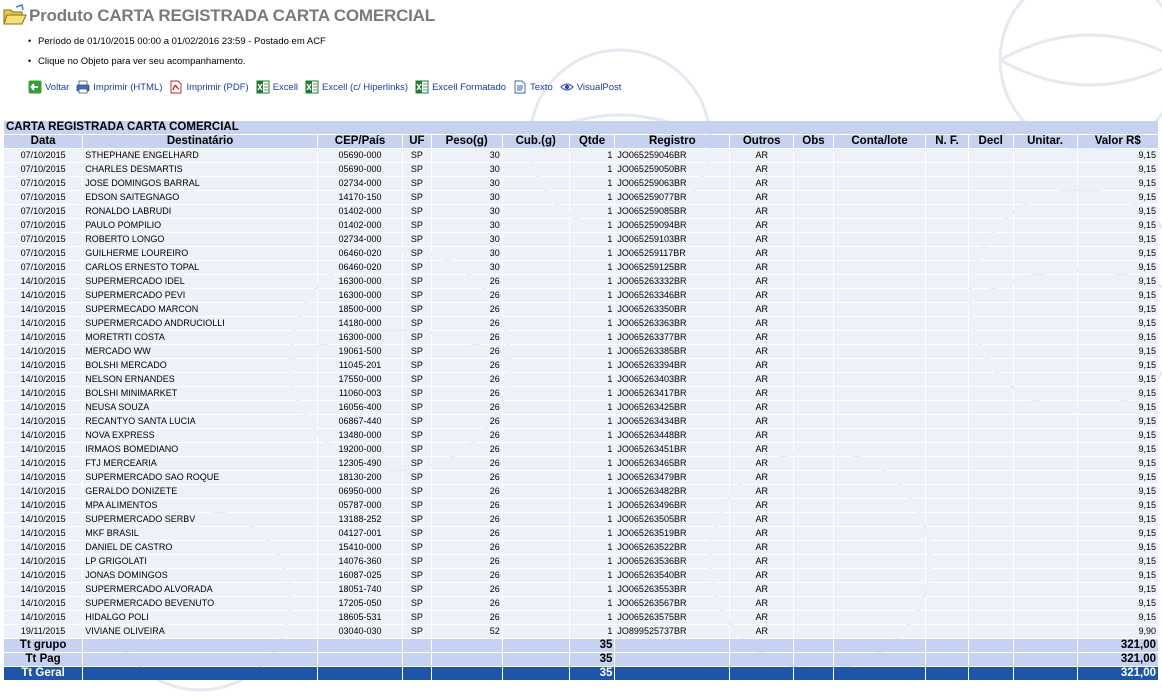 This screenshot has width=1162, height=698. What do you see at coordinates (672, 561) in the screenshot?
I see `registro-link: JO065263536BR` at bounding box center [672, 561].